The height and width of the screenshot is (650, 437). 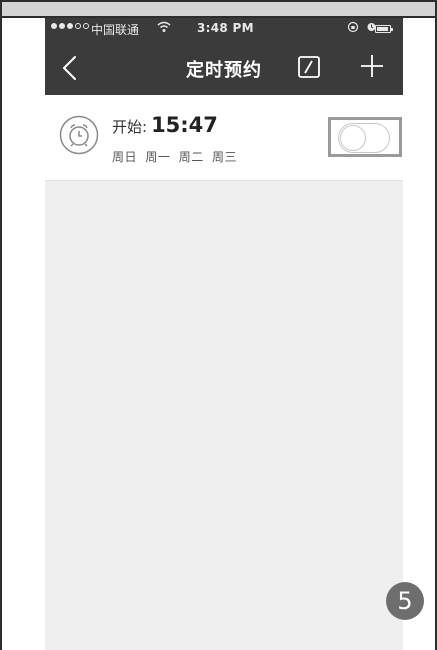 I want to click on plus-icon, so click(x=372, y=66).